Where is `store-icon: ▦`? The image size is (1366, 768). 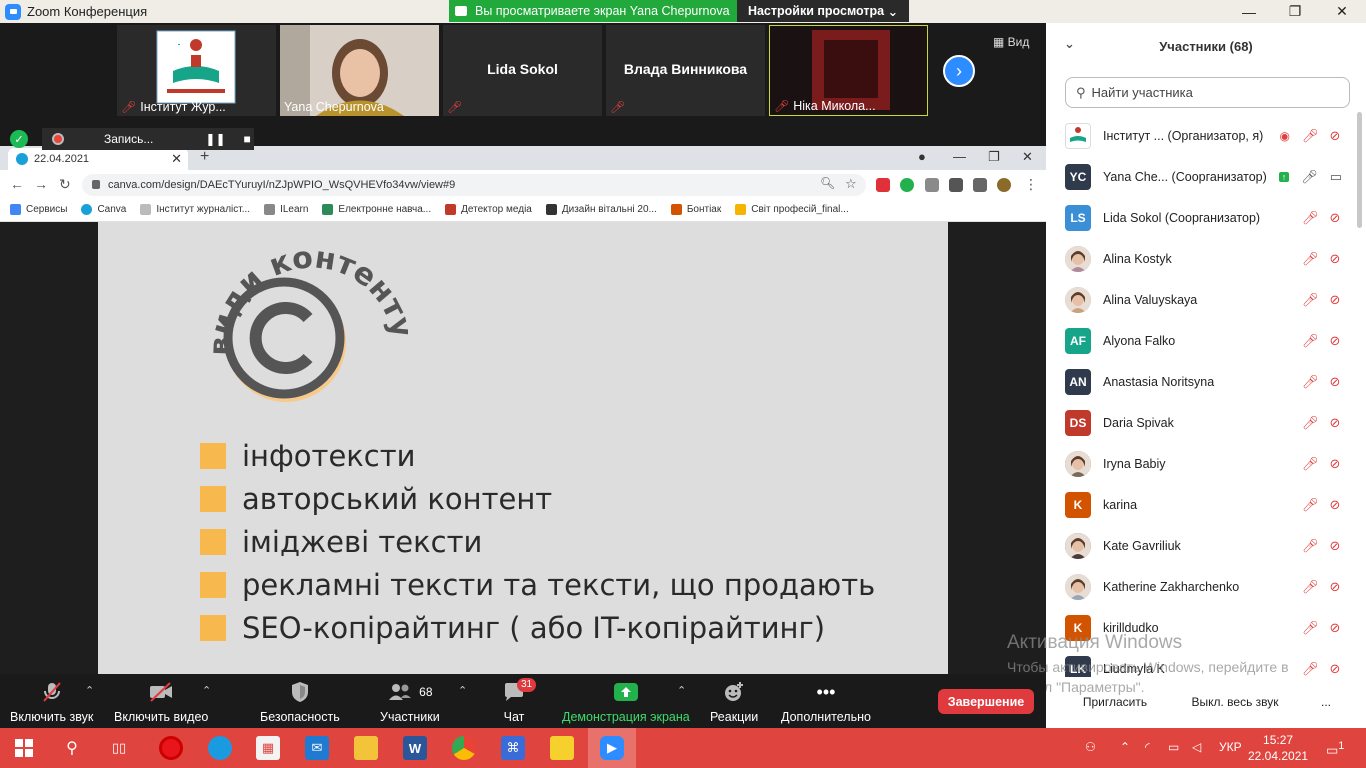
store-icon: ▦ is located at coordinates (268, 748).